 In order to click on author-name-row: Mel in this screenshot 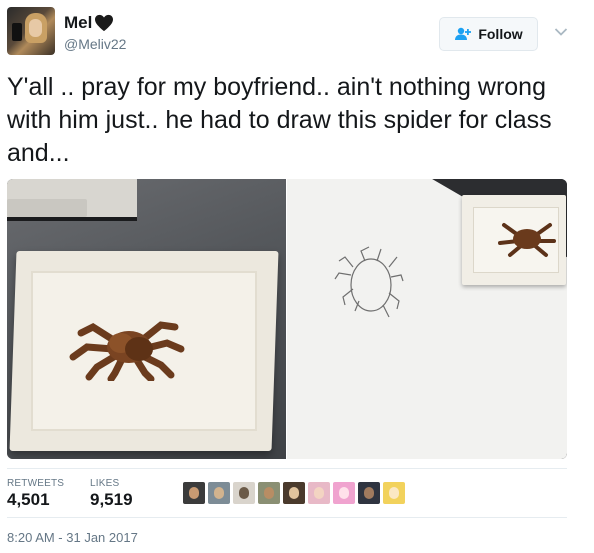, I will do `click(89, 23)`.